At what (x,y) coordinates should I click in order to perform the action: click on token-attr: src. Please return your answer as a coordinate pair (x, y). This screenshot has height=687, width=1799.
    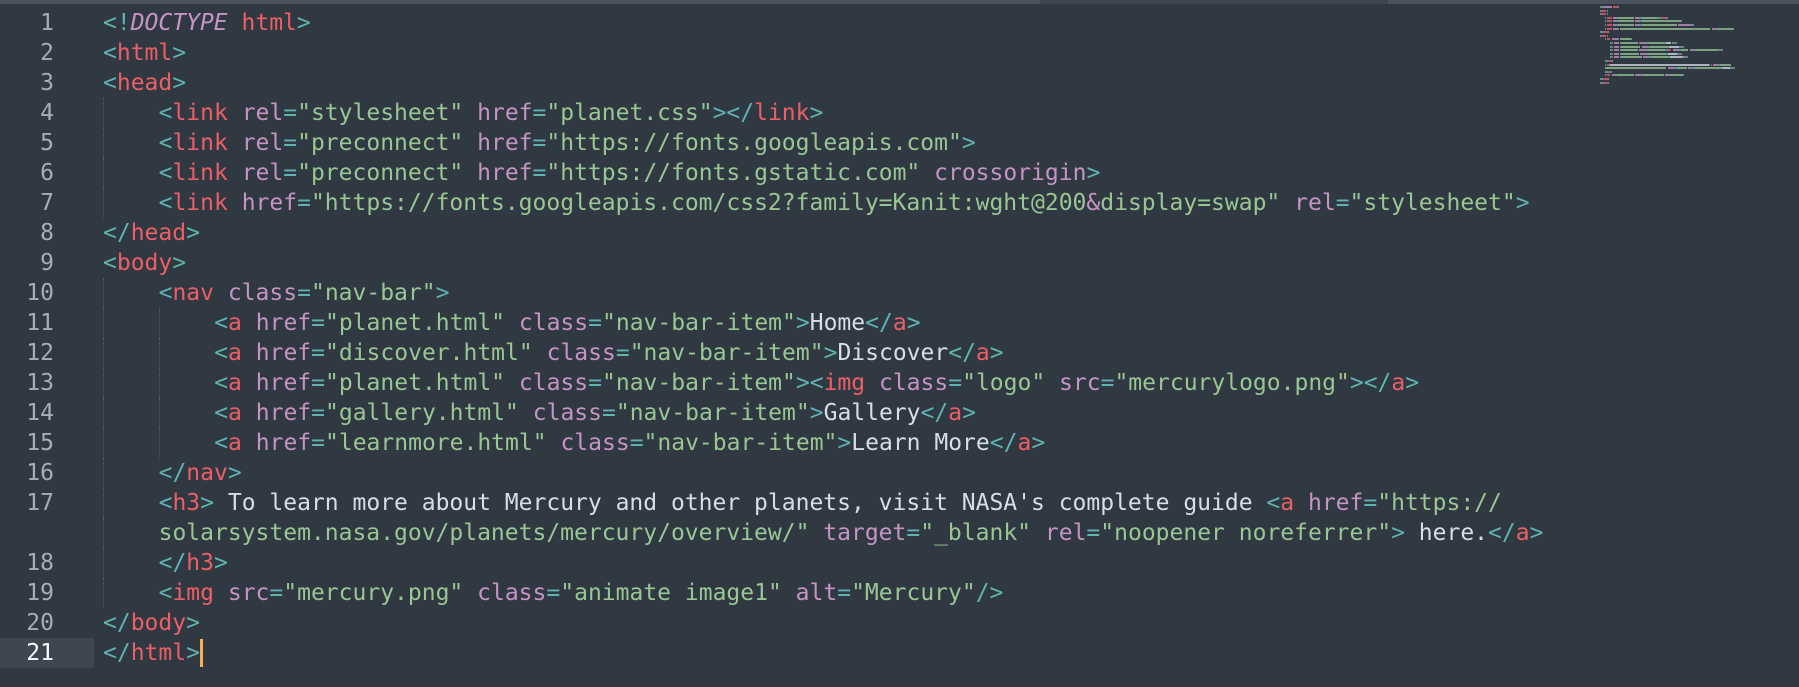
    Looking at the image, I should click on (1080, 383).